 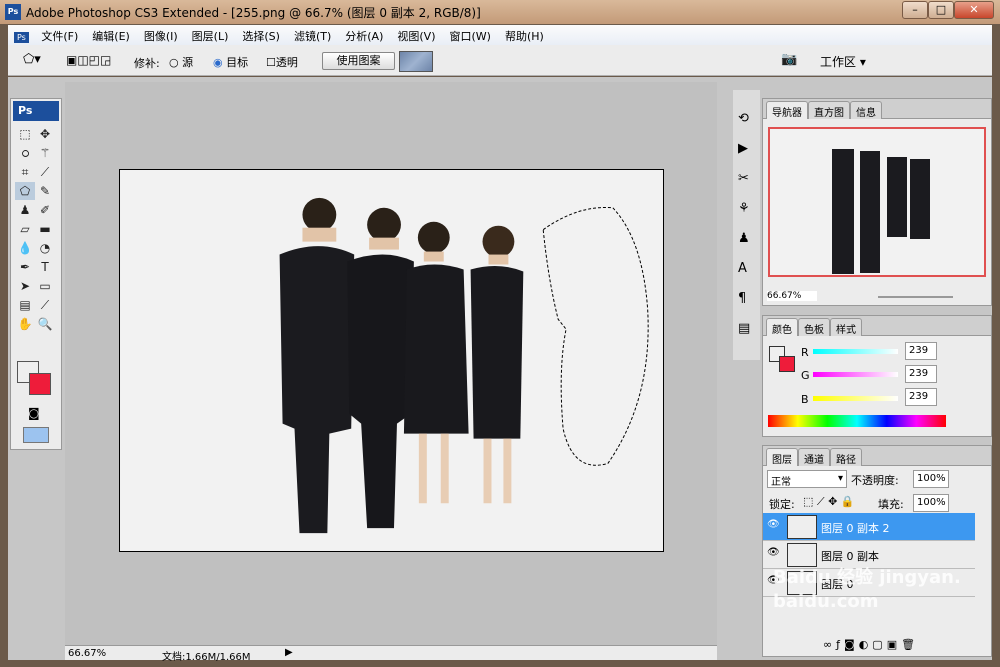 I want to click on blend-mode-select: 正常 ▾, so click(x=807, y=479).